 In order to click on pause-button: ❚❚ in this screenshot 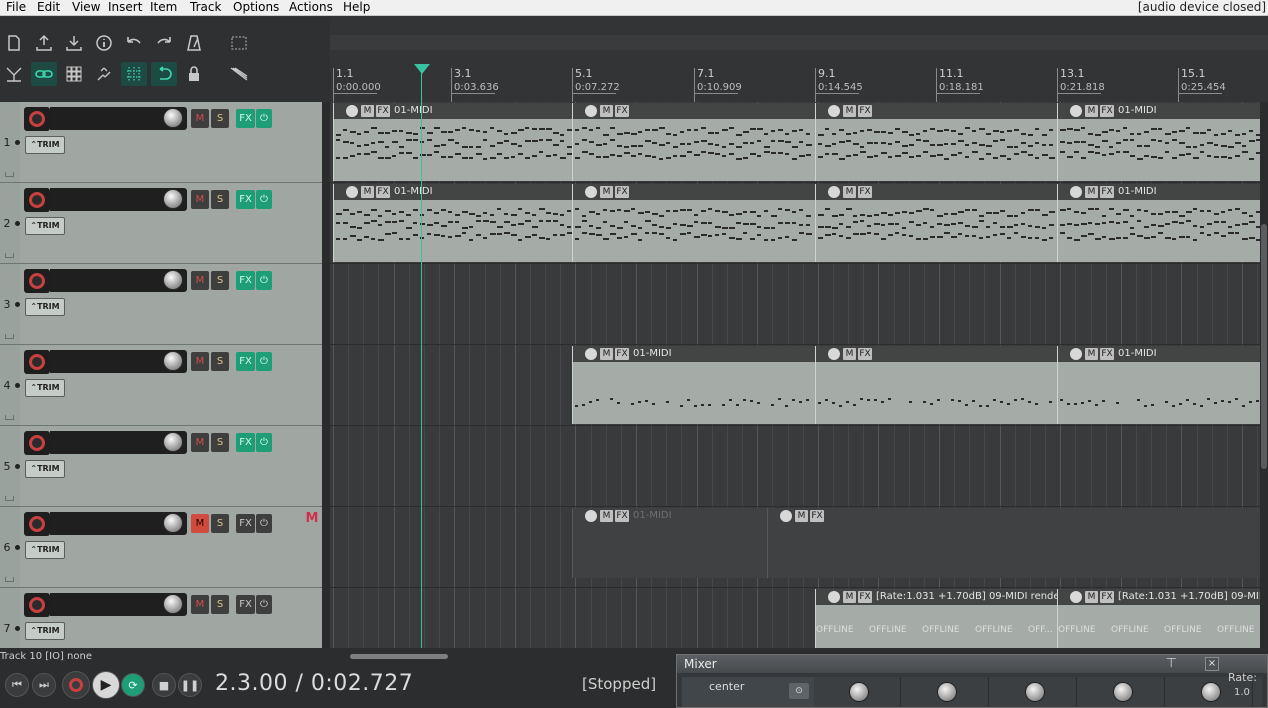, I will do `click(190, 685)`.